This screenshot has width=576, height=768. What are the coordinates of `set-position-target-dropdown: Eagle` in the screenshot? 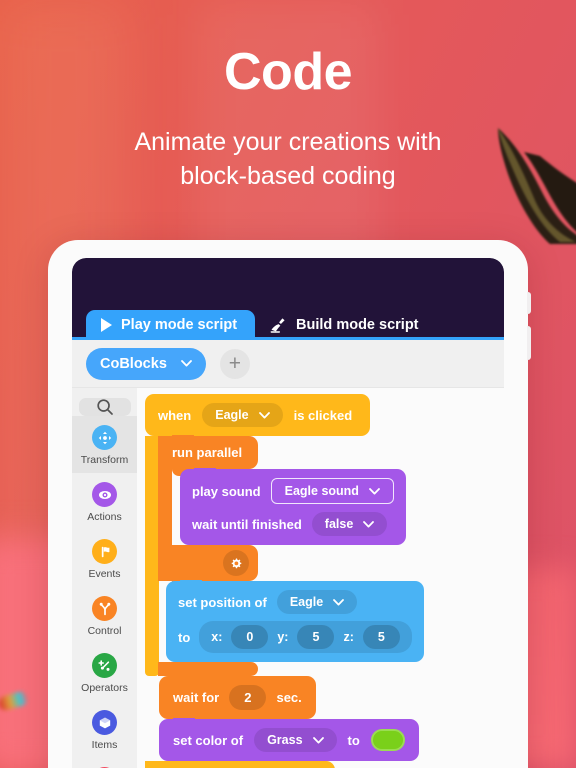 It's located at (317, 602).